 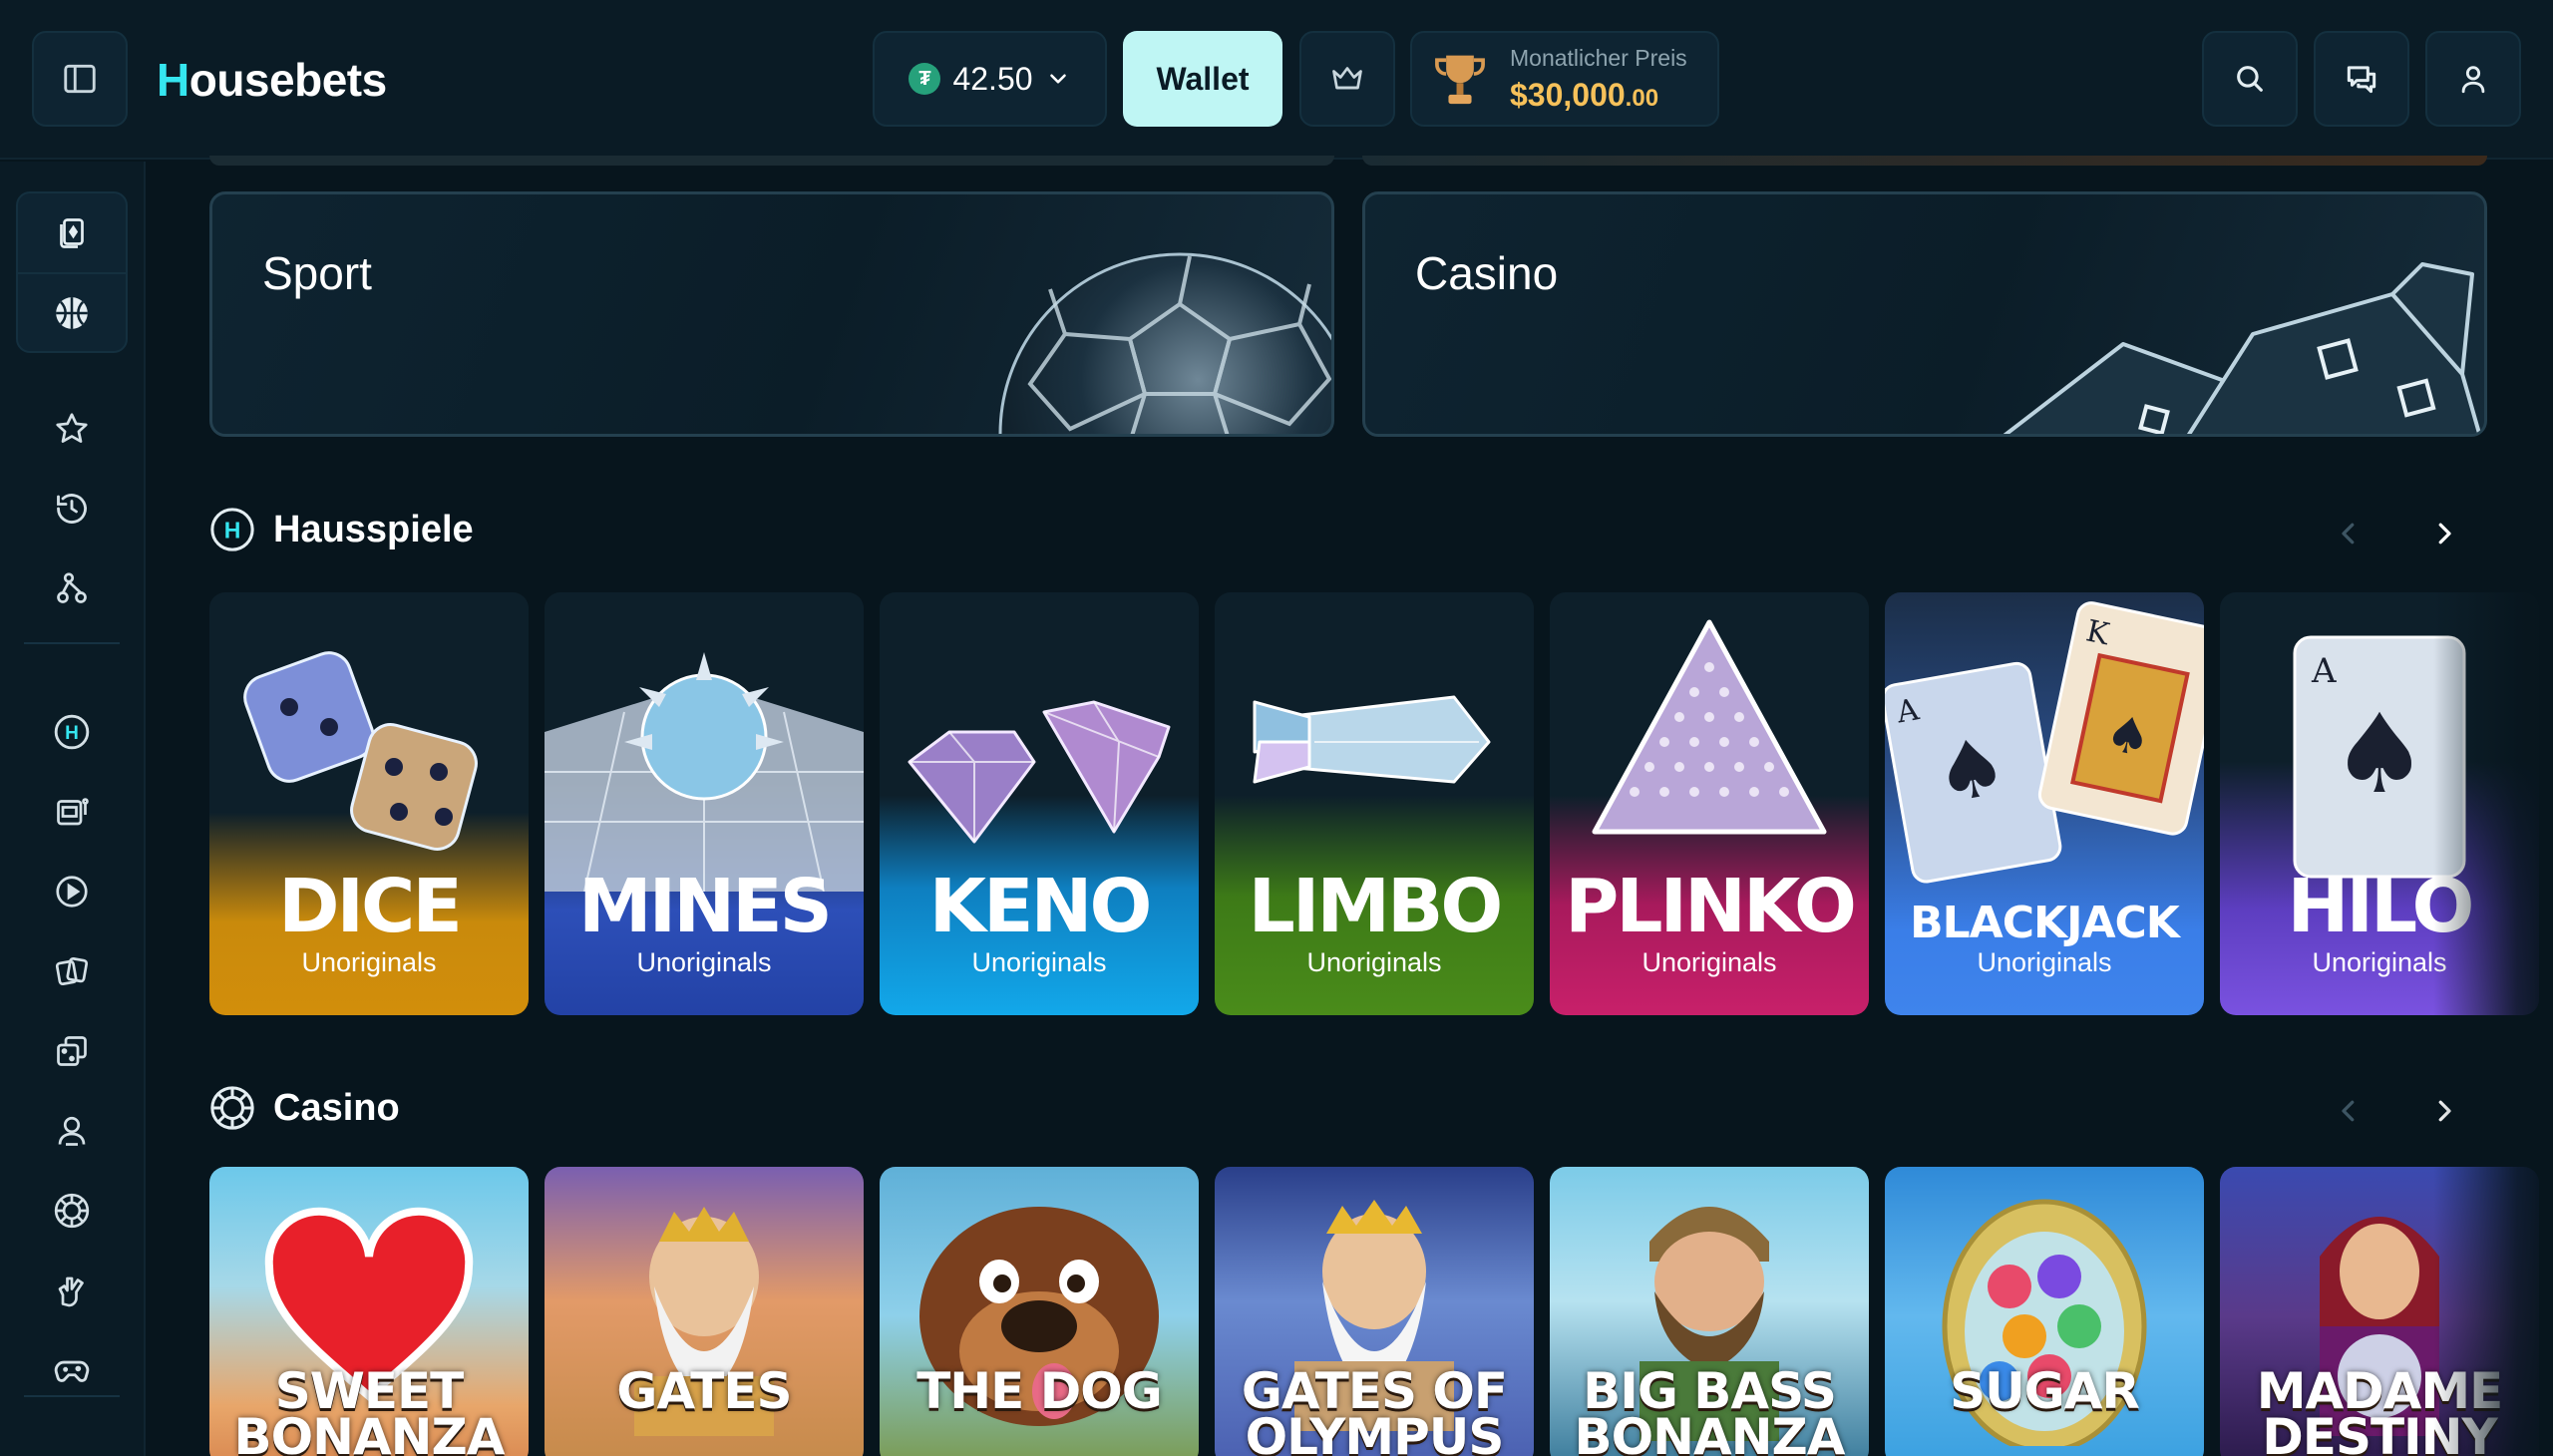 I want to click on sidebar-item-history, so click(x=72, y=509).